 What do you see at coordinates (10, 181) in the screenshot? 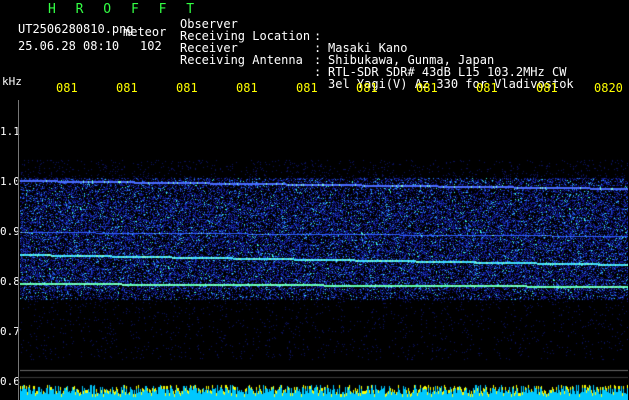
I see `y-tick-label: 1.0` at bounding box center [10, 181].